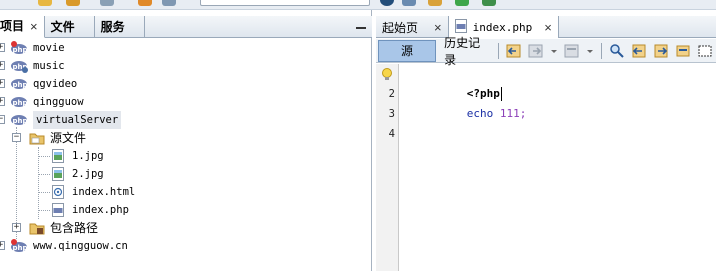  Describe the element at coordinates (435, 3) in the screenshot. I see `config-icon` at that location.